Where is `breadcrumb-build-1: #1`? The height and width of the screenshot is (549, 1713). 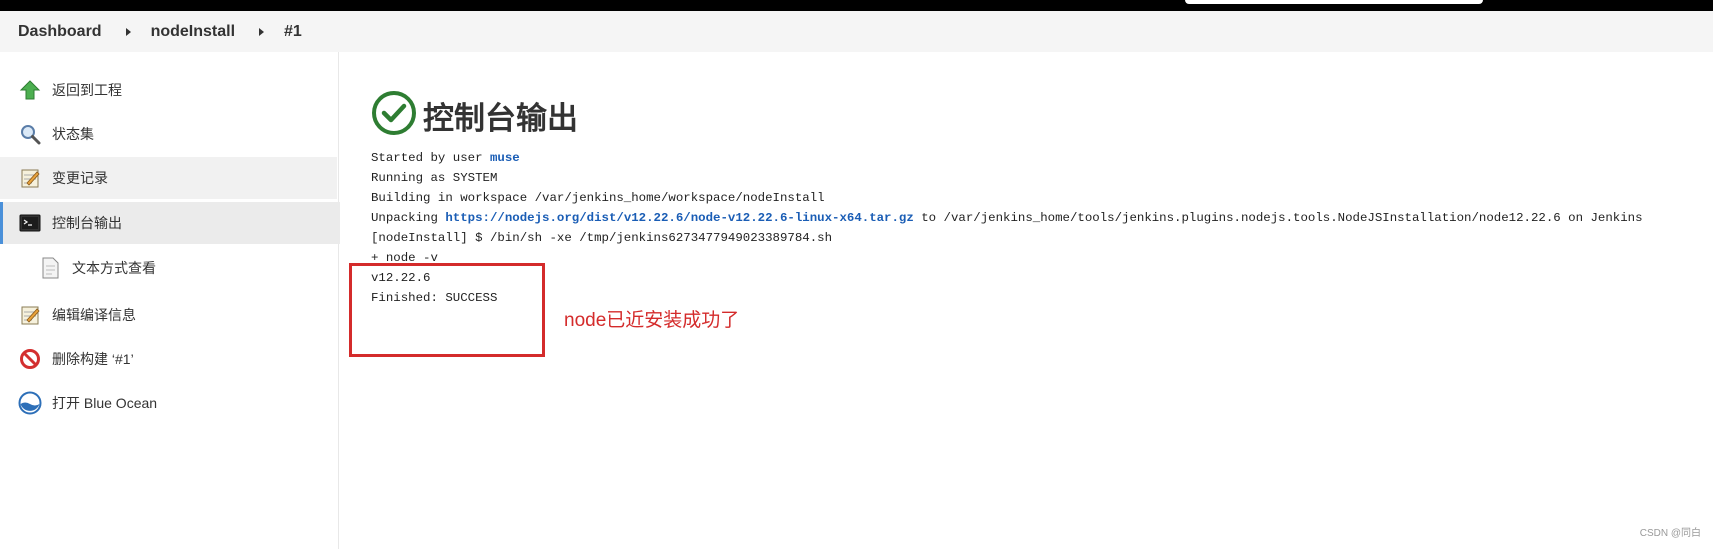
breadcrumb-build-1: #1 is located at coordinates (293, 32).